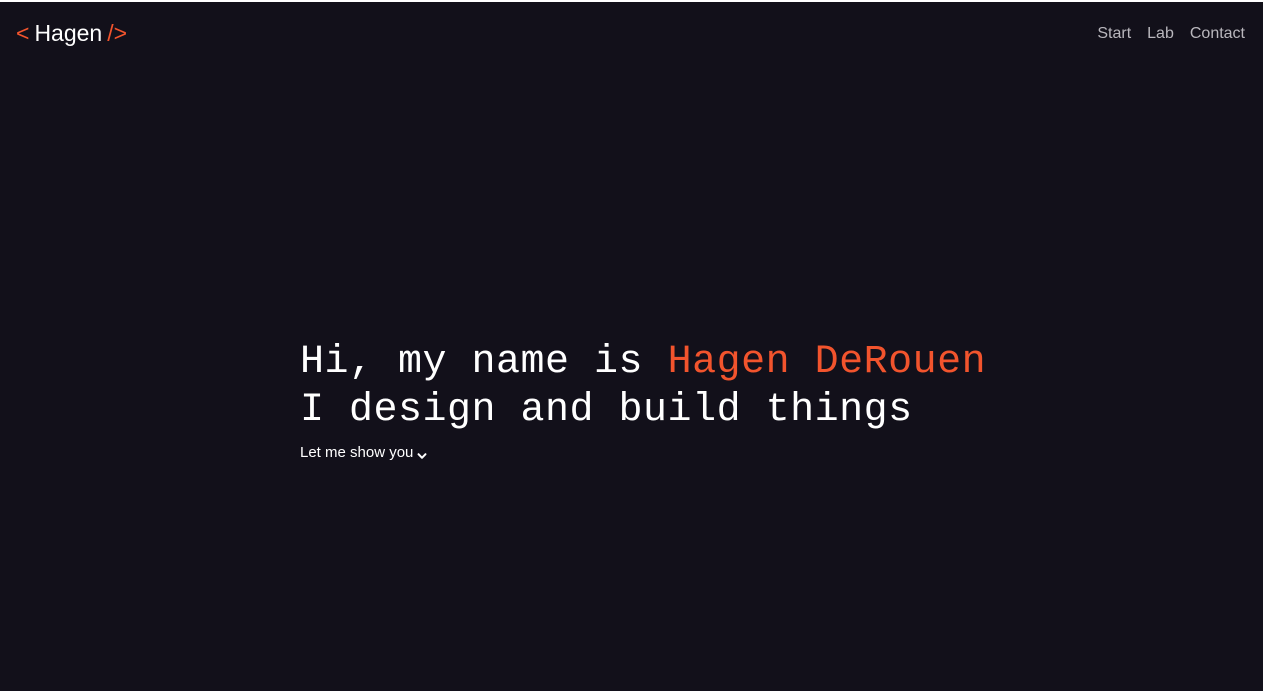 The width and height of the screenshot is (1263, 691). Describe the element at coordinates (68, 33) in the screenshot. I see `logo-name: Hagen` at that location.